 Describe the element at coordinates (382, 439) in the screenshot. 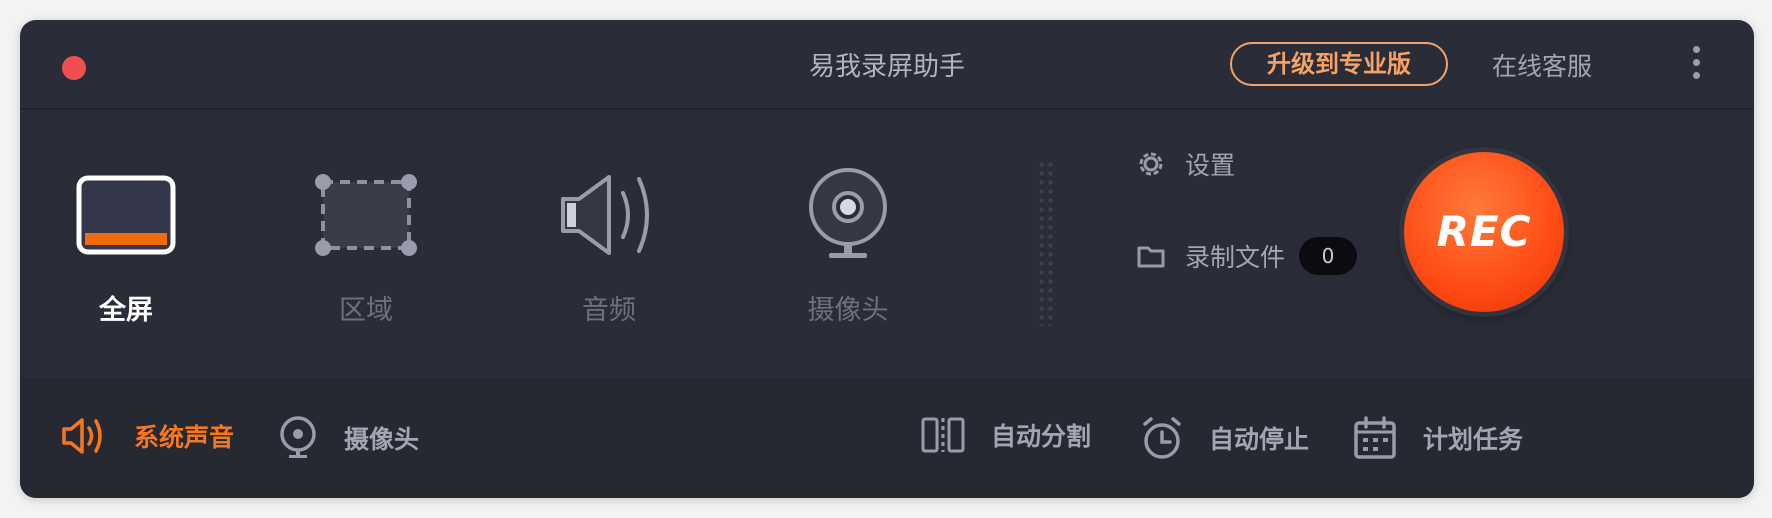

I see `camera-label: 摄像头` at that location.